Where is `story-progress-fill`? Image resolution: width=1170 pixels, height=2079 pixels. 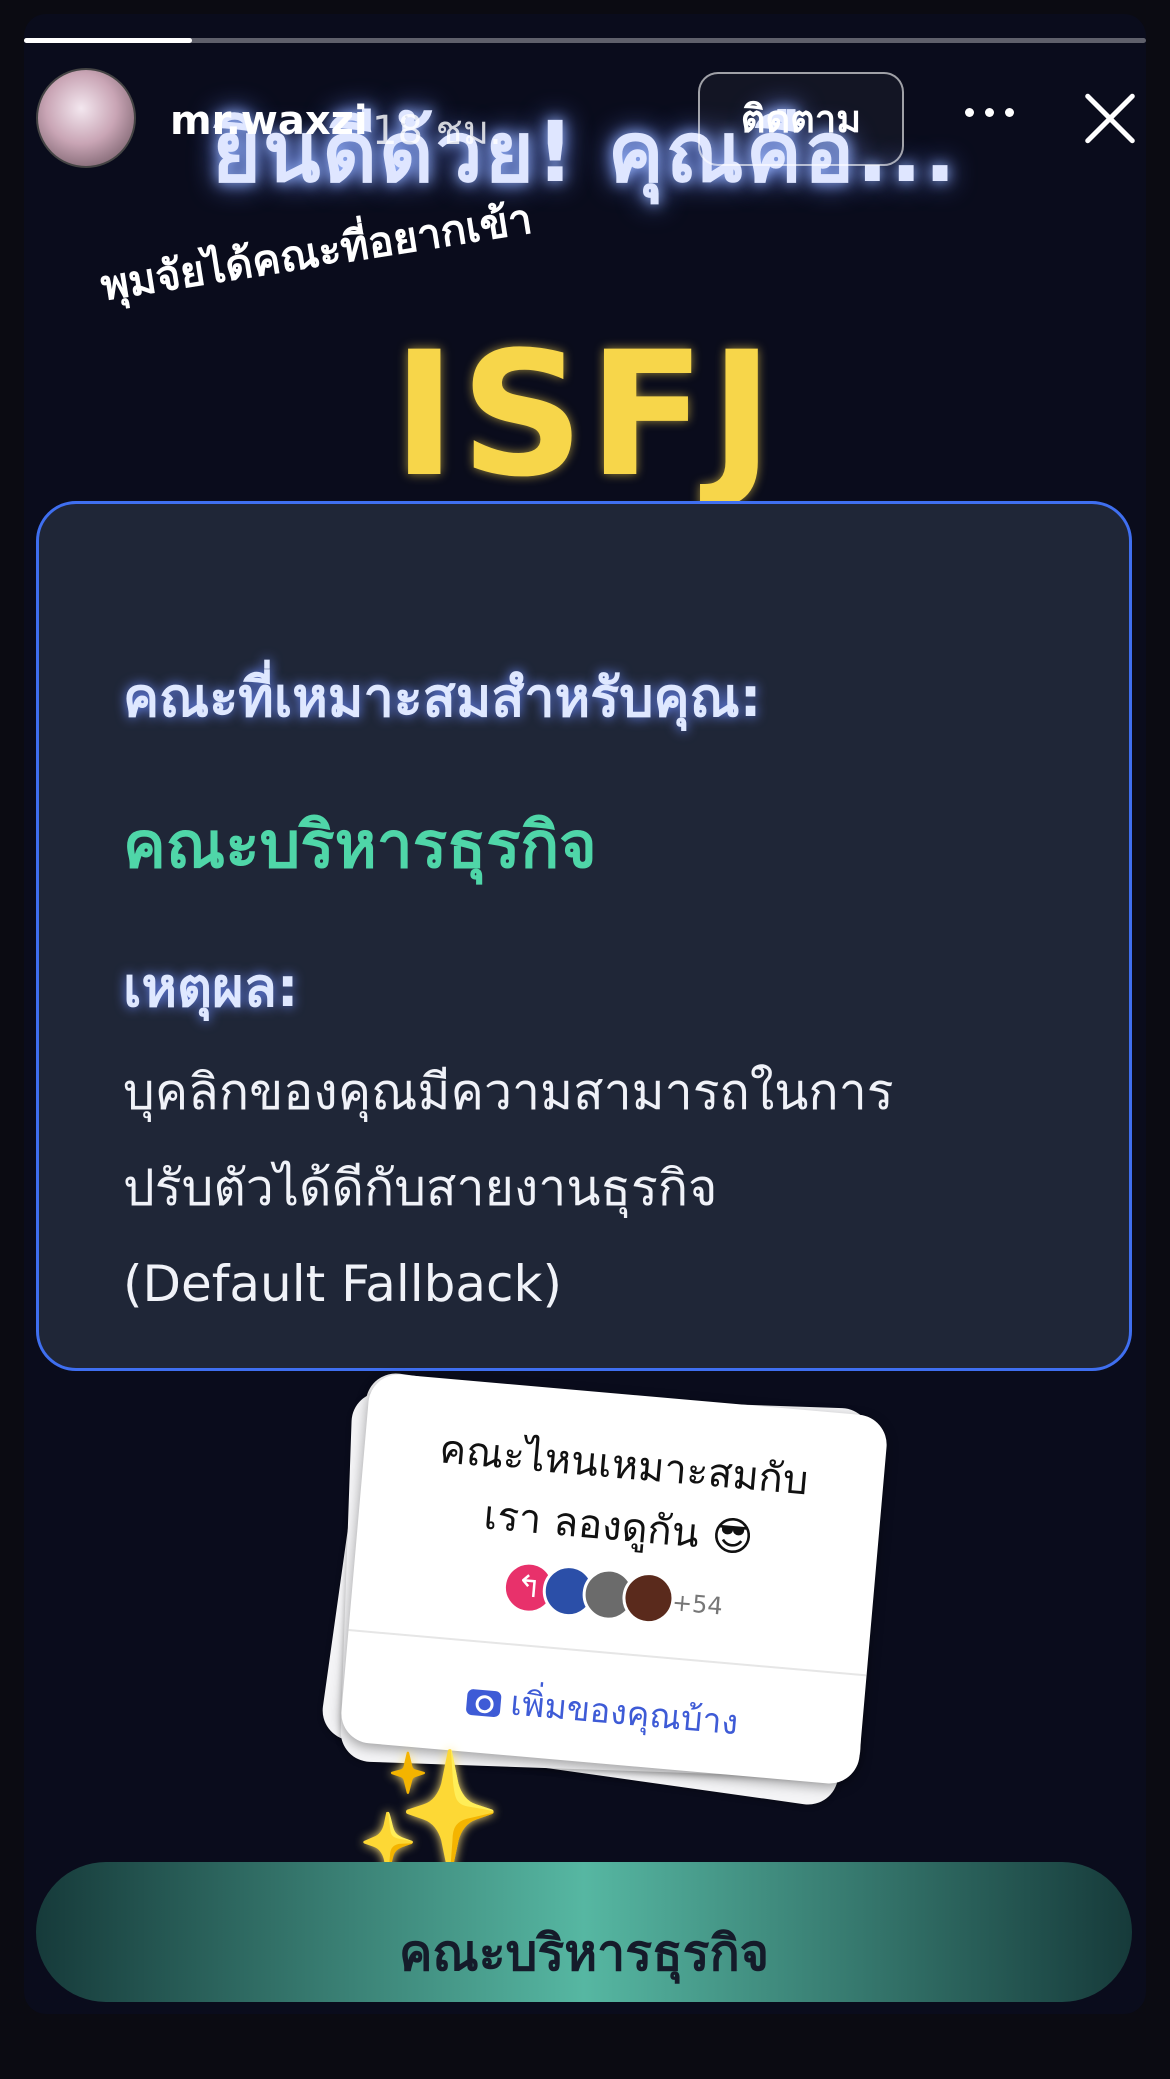
story-progress-fill is located at coordinates (108, 40).